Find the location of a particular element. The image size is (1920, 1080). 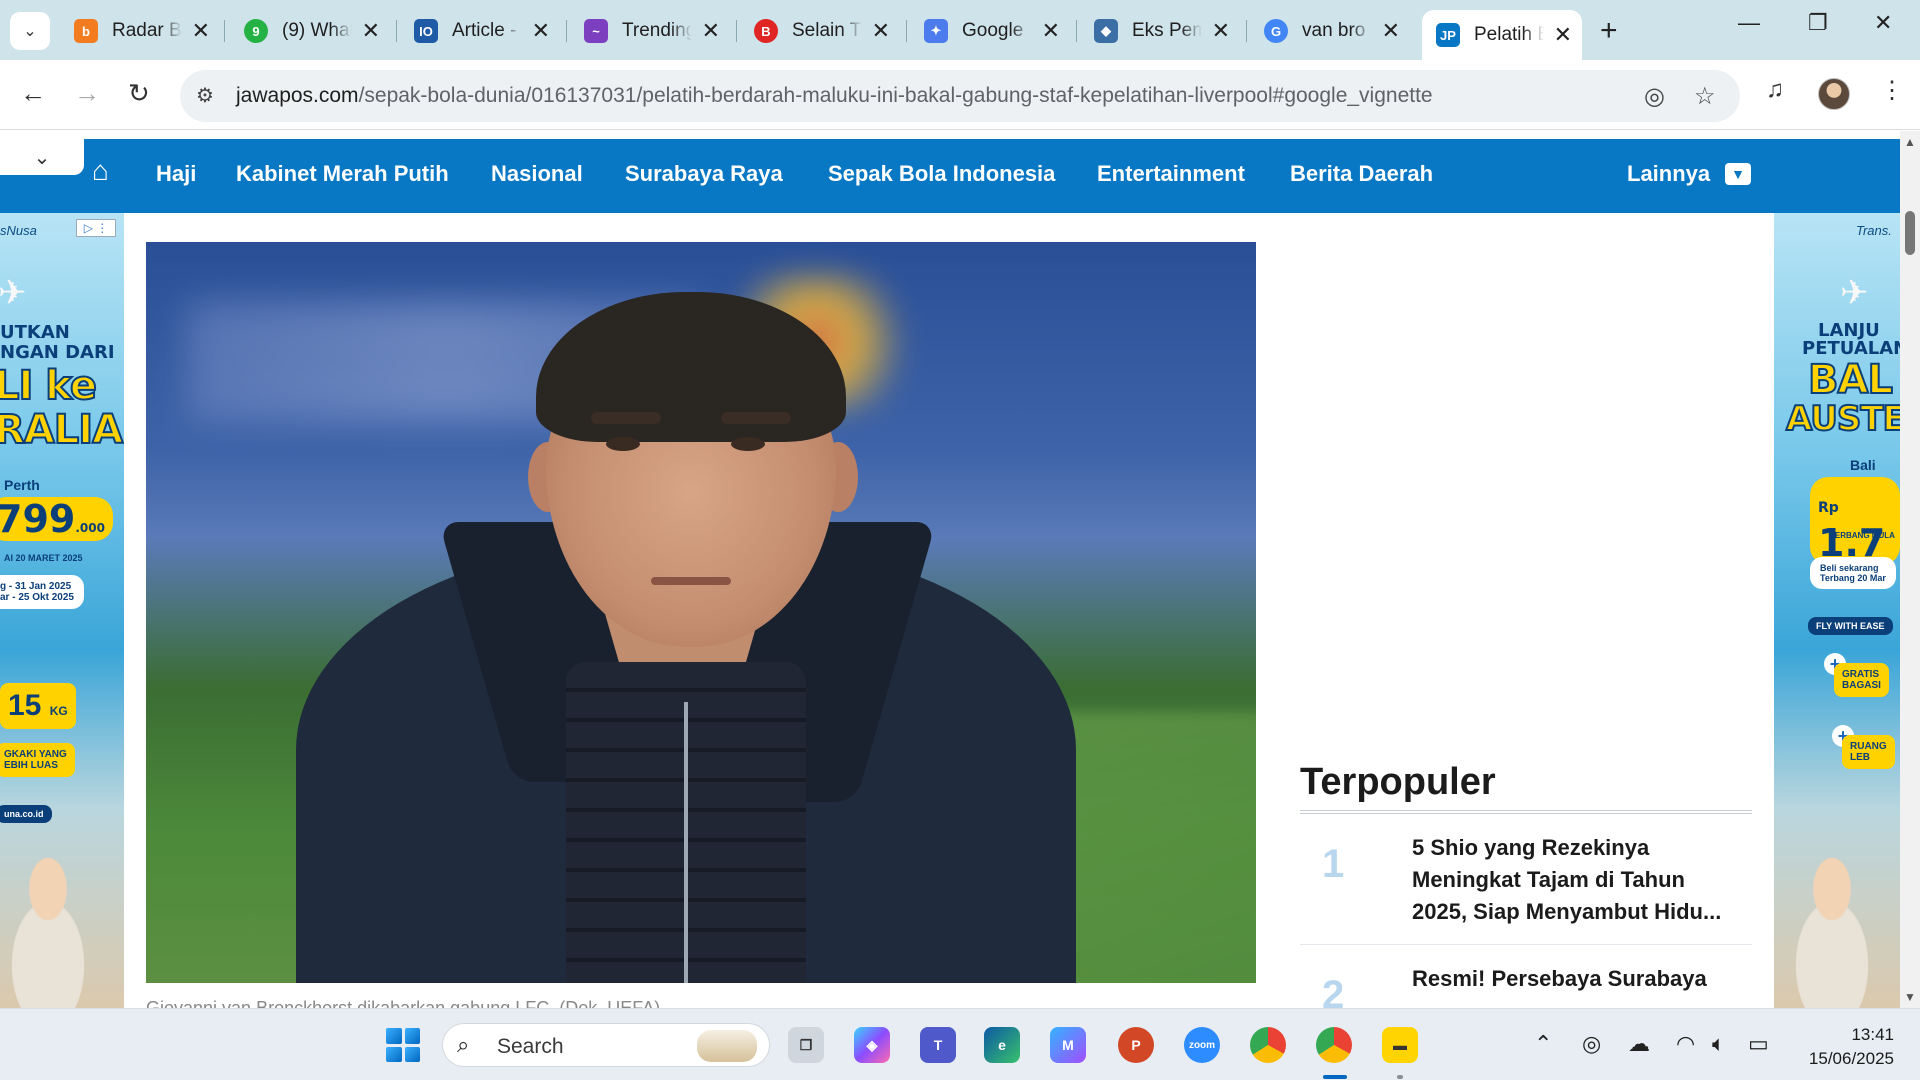

site-info-icon: ⚙ is located at coordinates (205, 95).